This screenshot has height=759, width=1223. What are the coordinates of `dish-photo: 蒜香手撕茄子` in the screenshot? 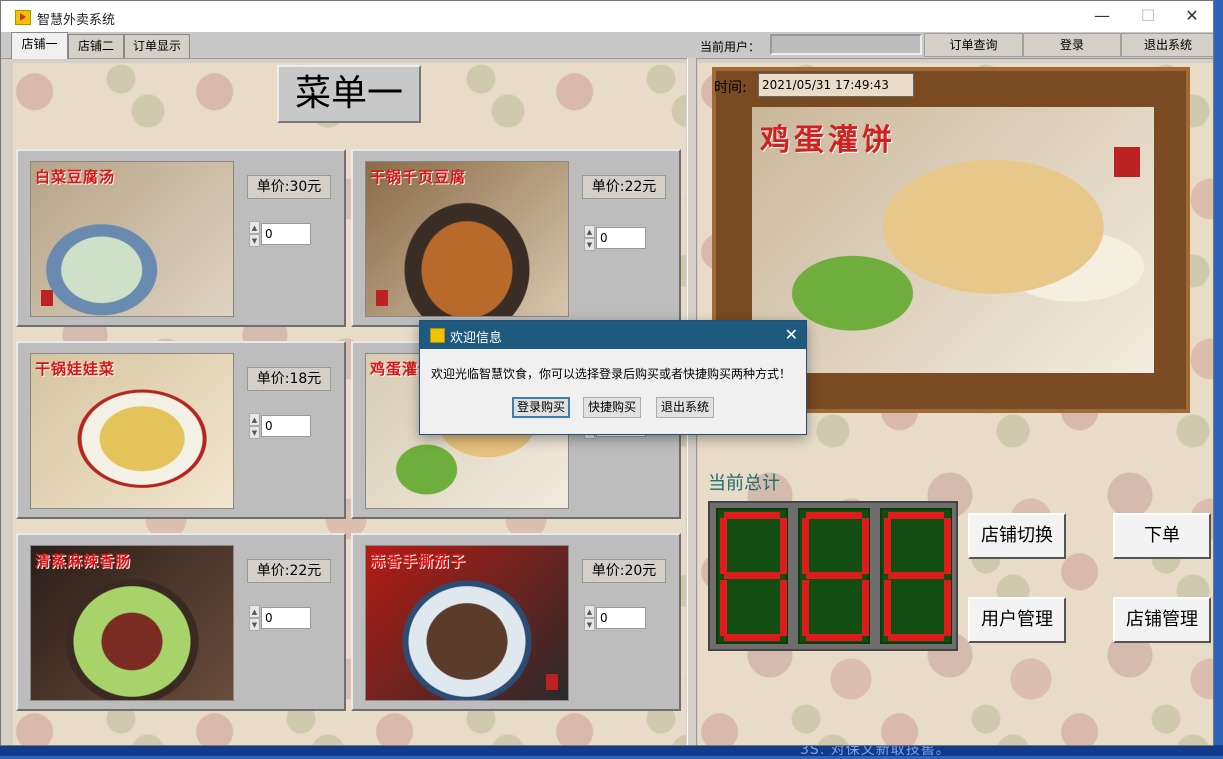 It's located at (467, 623).